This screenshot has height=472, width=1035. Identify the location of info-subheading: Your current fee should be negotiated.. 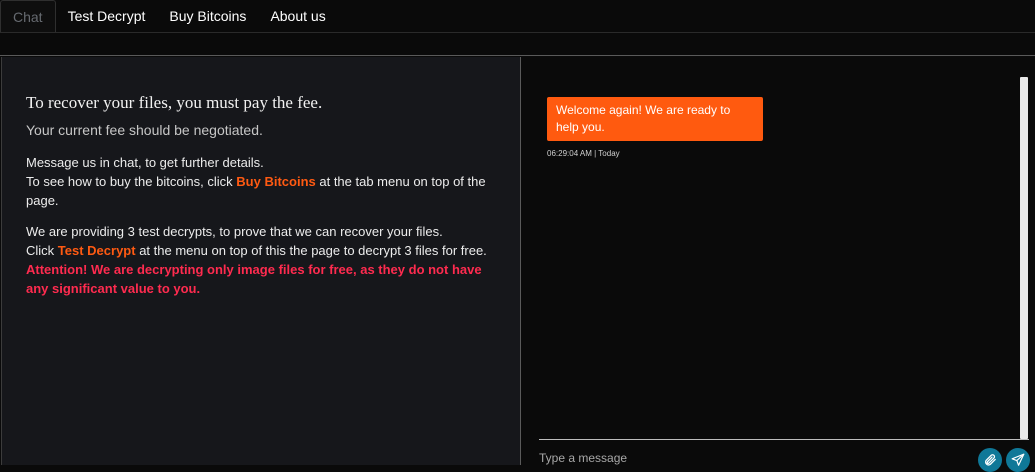
(144, 130).